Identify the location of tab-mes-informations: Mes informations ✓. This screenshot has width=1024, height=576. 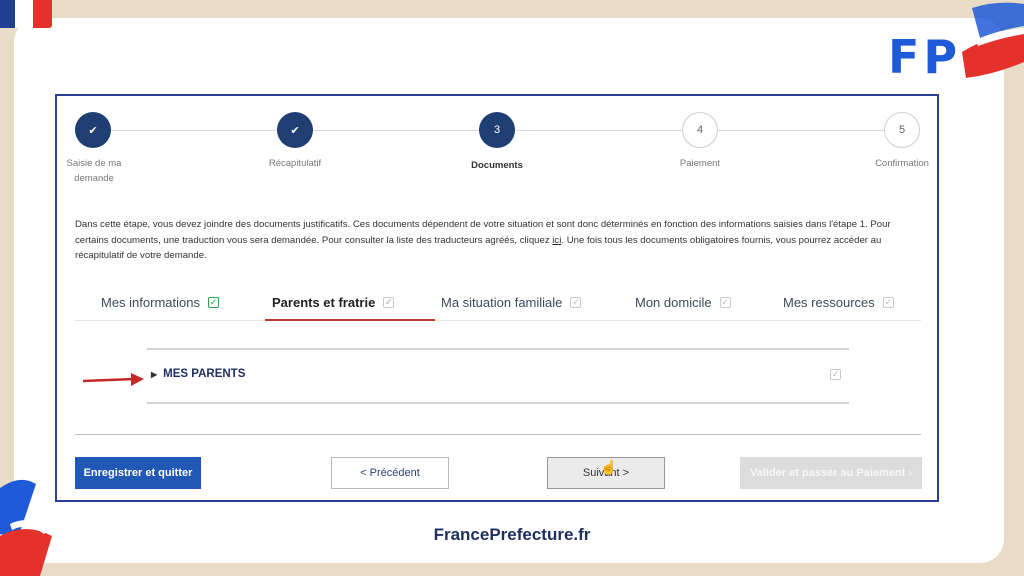
(160, 302).